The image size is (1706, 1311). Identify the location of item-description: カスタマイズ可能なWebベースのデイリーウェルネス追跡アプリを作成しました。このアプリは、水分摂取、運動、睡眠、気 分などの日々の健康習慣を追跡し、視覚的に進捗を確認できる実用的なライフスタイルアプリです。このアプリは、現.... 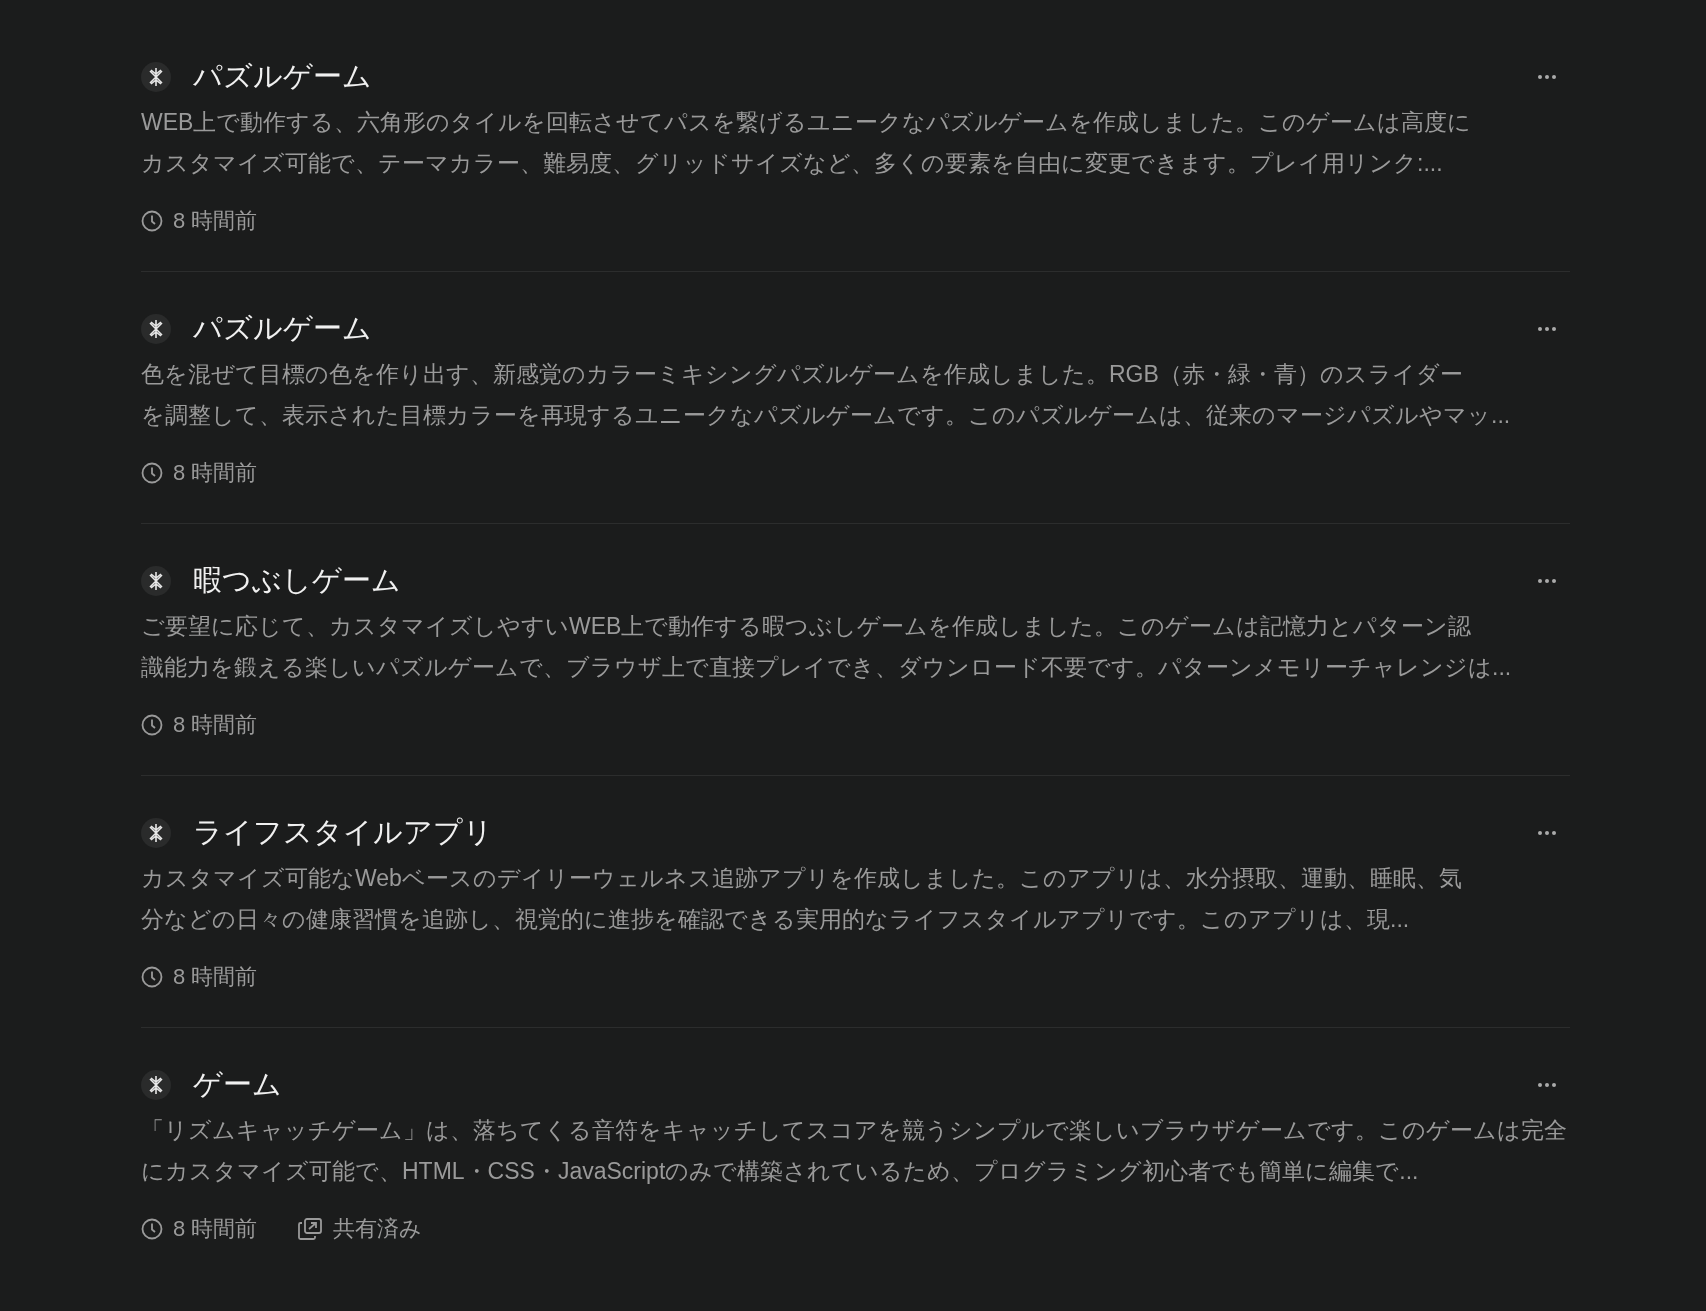
(801, 899).